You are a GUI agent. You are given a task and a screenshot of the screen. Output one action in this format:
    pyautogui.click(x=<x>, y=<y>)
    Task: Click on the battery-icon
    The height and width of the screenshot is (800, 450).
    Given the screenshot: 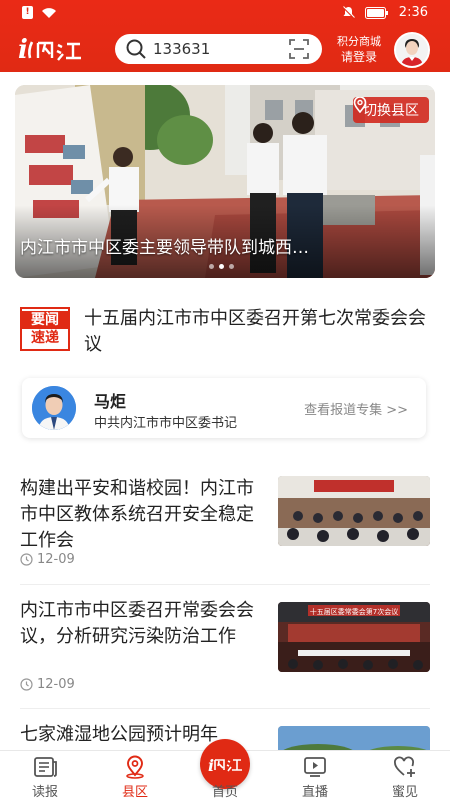 What is the action you would take?
    pyautogui.click(x=376, y=12)
    